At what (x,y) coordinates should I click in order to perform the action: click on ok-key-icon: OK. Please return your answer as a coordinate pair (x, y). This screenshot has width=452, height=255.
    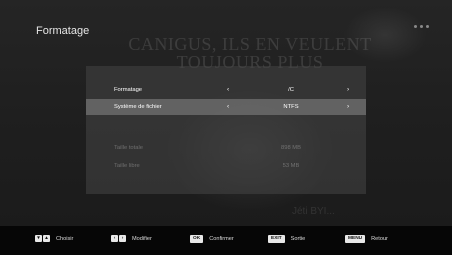
    Looking at the image, I should click on (197, 239).